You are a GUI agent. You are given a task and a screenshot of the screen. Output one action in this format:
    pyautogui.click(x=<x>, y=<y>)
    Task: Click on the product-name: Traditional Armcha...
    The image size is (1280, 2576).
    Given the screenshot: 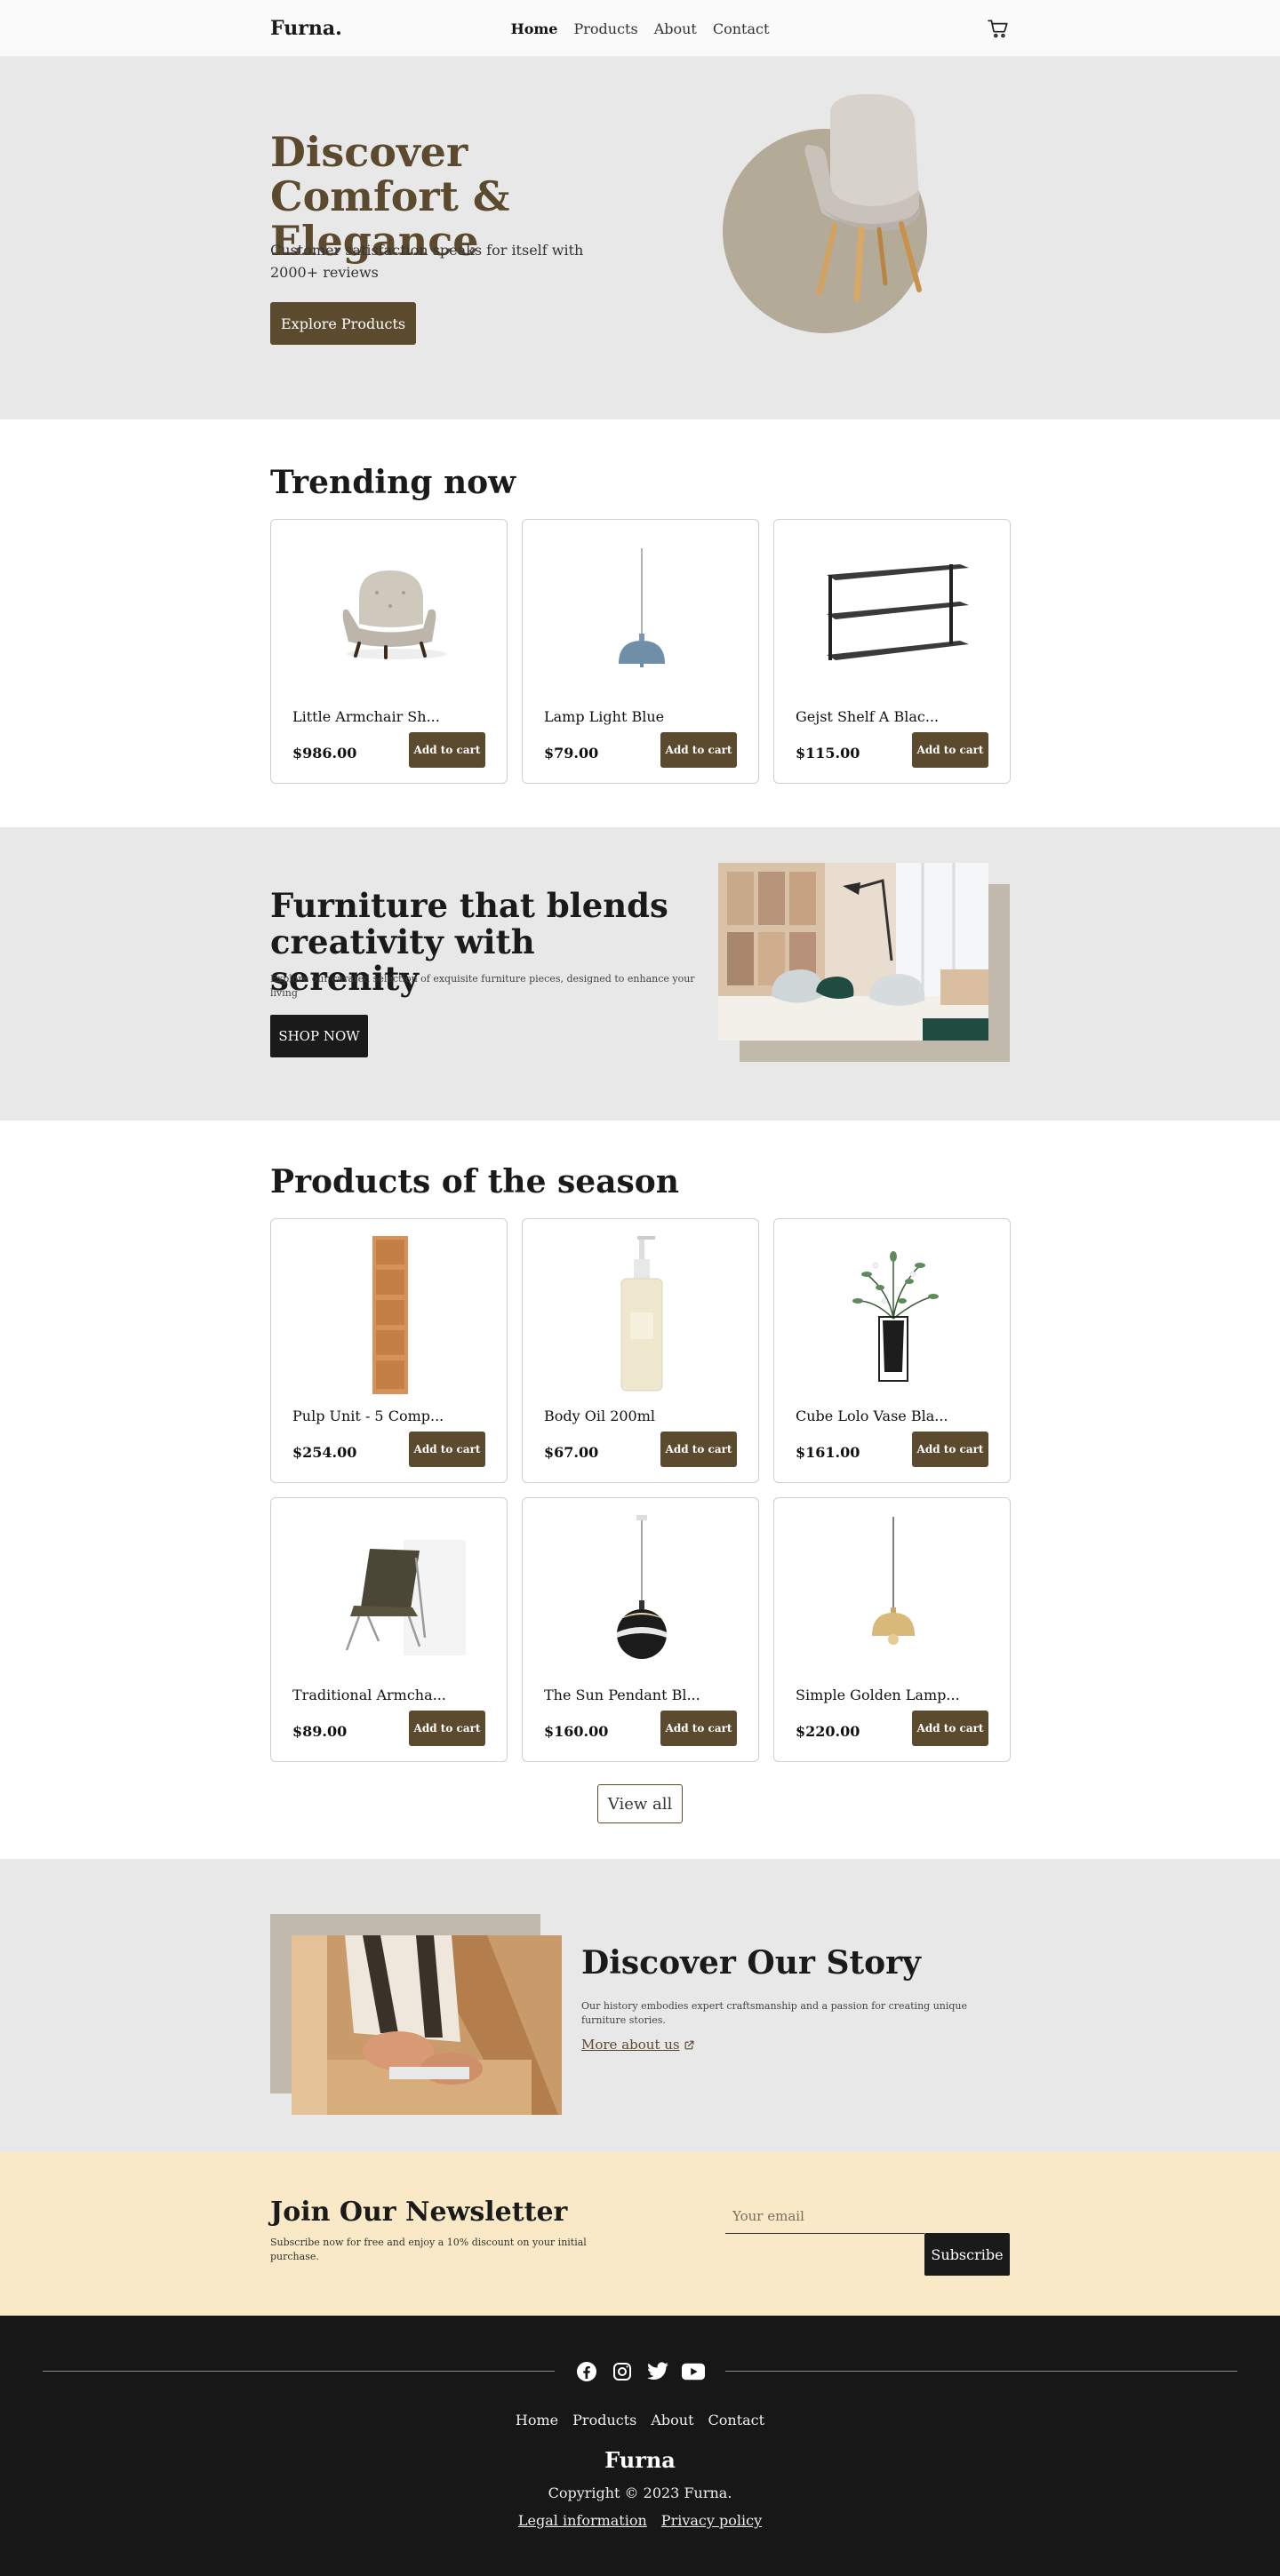 What is the action you would take?
    pyautogui.click(x=369, y=1695)
    